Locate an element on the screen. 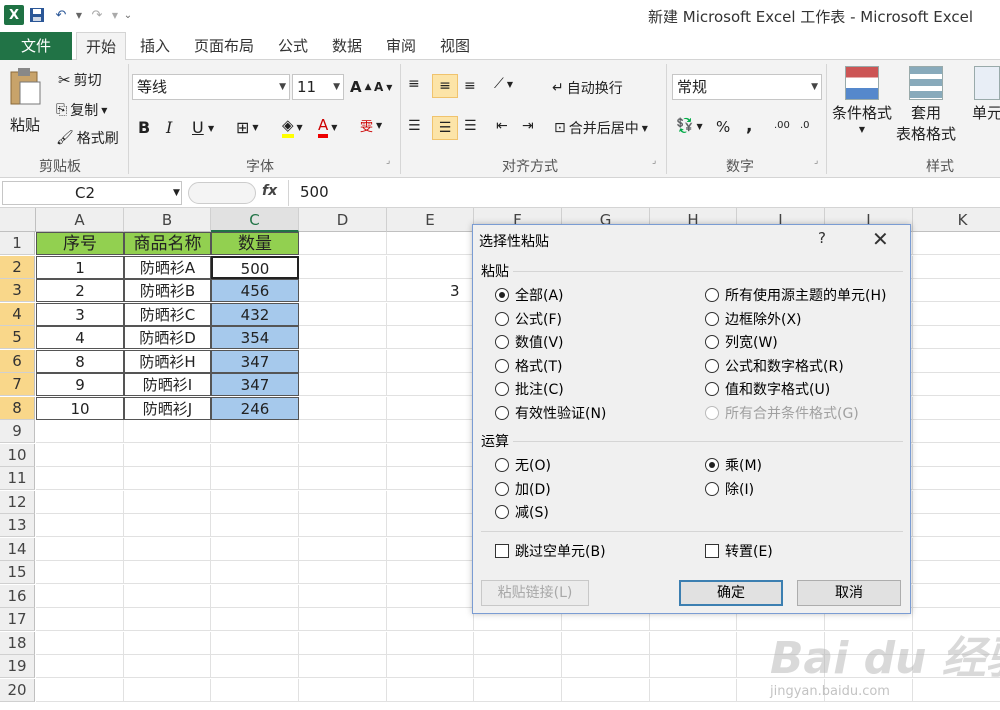 Image resolution: width=1000 pixels, height=710 pixels. decrease-indent-icon: ⇤ is located at coordinates (502, 126).